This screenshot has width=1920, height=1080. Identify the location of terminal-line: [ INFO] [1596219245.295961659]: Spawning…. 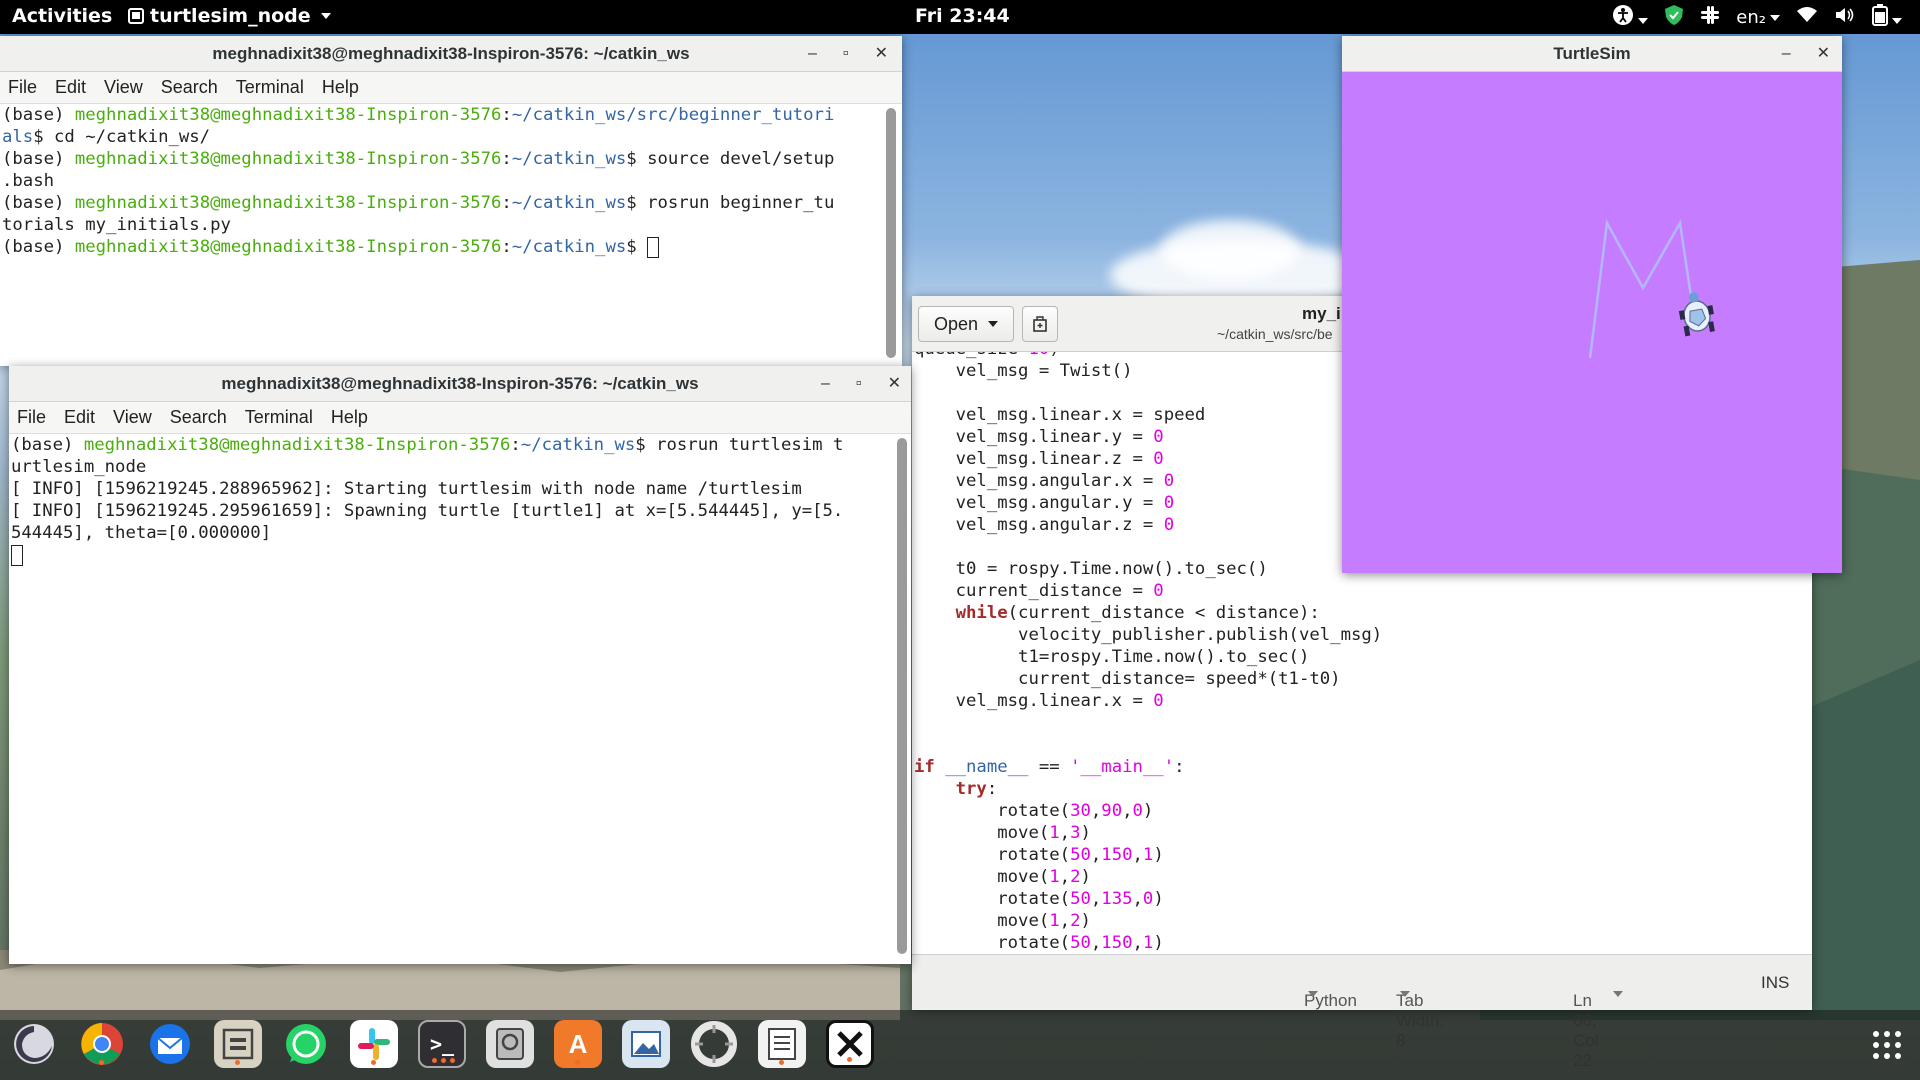
(427, 511).